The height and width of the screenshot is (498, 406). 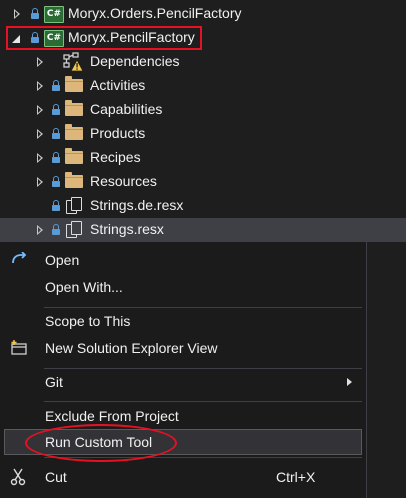 I want to click on submenu-arrow-icon, so click(x=349, y=382).